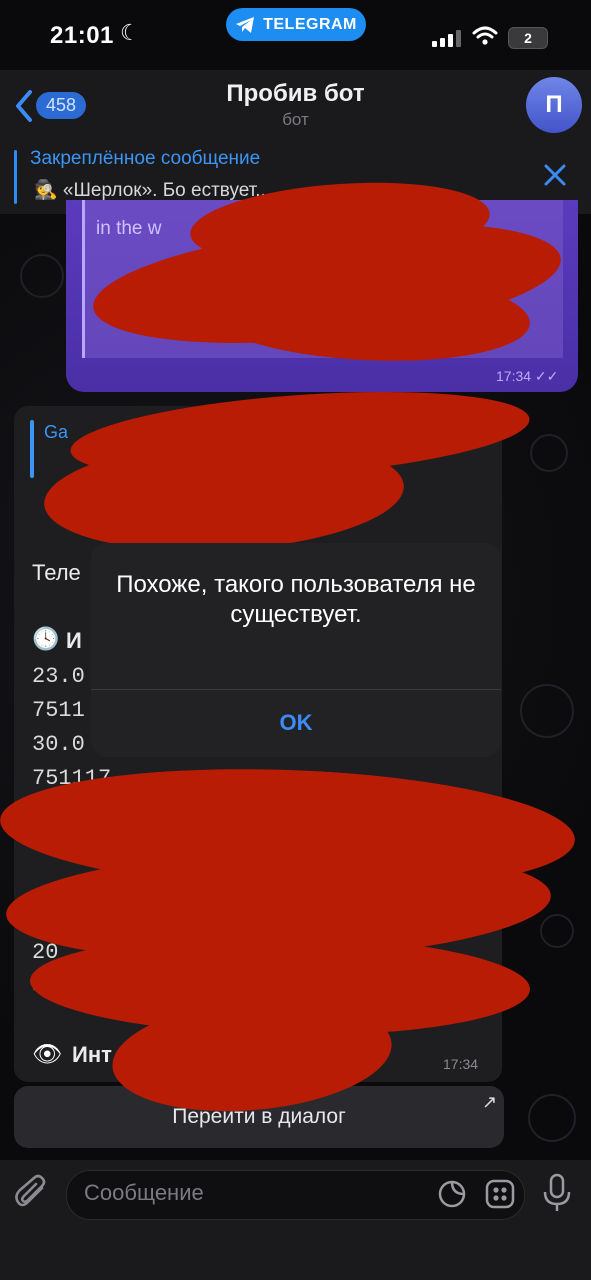 The image size is (591, 1280). What do you see at coordinates (82, 35) in the screenshot?
I see `status-time: 21:01` at bounding box center [82, 35].